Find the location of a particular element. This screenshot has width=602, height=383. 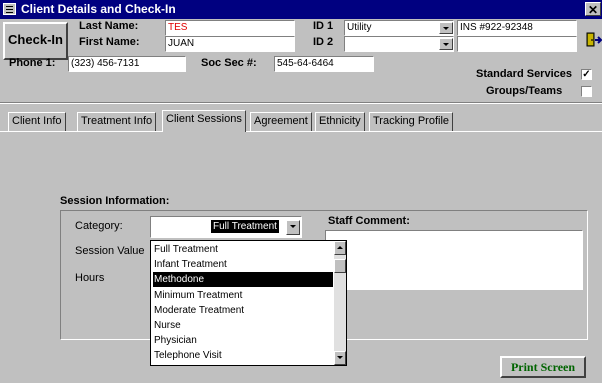

tab-label: Agreement is located at coordinates (281, 121).